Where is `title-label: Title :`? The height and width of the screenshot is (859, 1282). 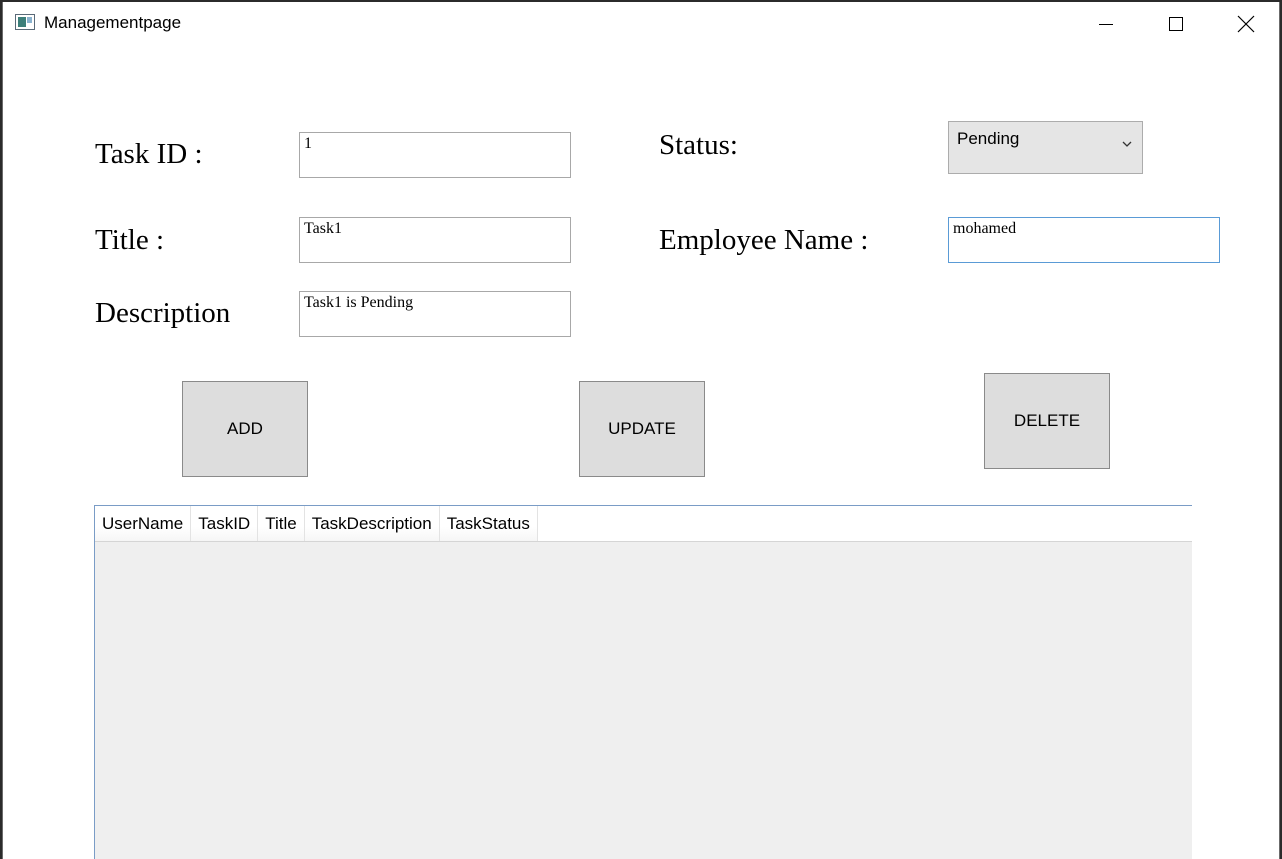
title-label: Title : is located at coordinates (130, 240).